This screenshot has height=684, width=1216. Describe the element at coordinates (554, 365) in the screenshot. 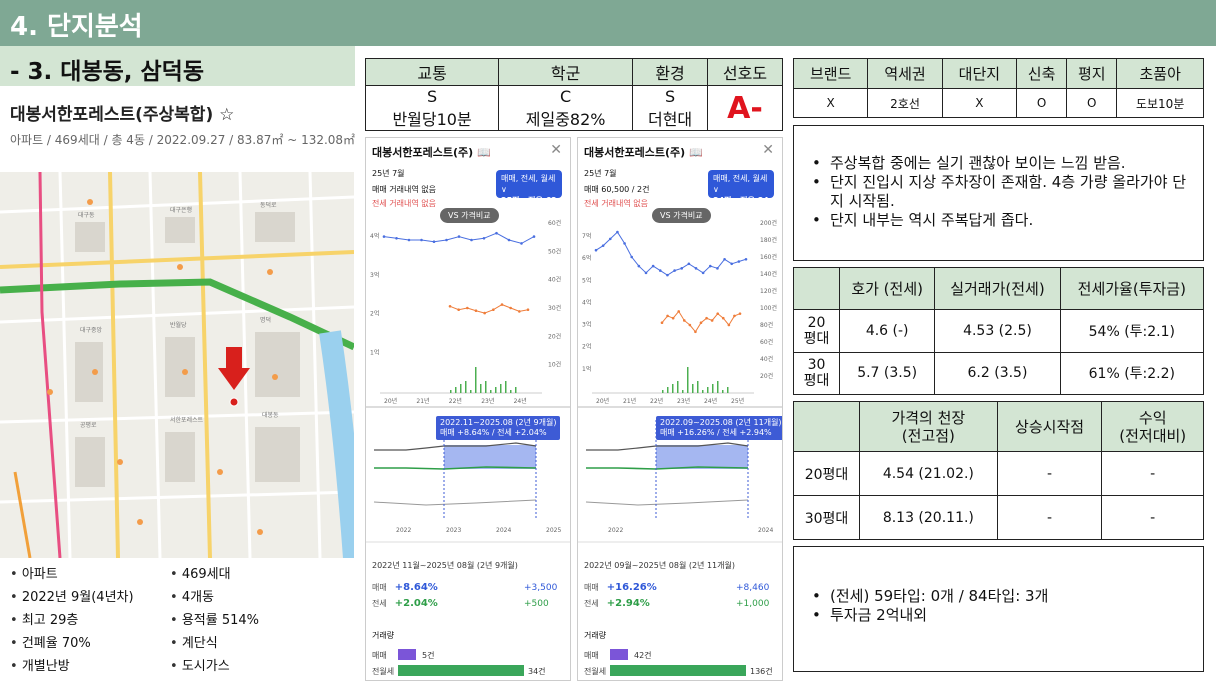

I see `y2-tick-label: 10건` at that location.